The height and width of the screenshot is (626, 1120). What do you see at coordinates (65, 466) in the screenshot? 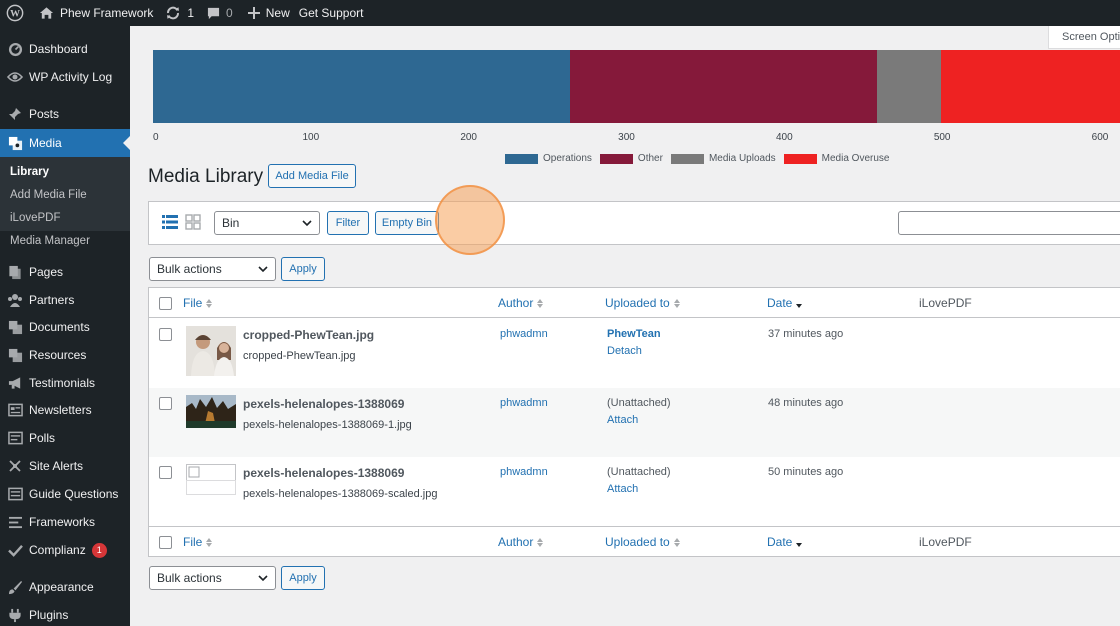
I see `sidebar-item-site-alerts: Site Alerts` at bounding box center [65, 466].